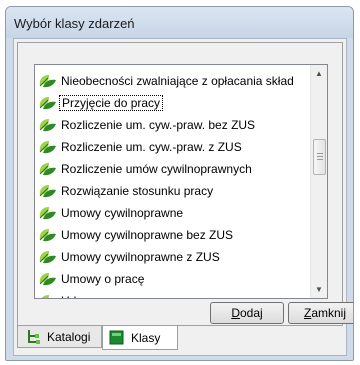 The width and height of the screenshot is (360, 365). What do you see at coordinates (251, 313) in the screenshot?
I see `add-button-label: odaj` at bounding box center [251, 313].